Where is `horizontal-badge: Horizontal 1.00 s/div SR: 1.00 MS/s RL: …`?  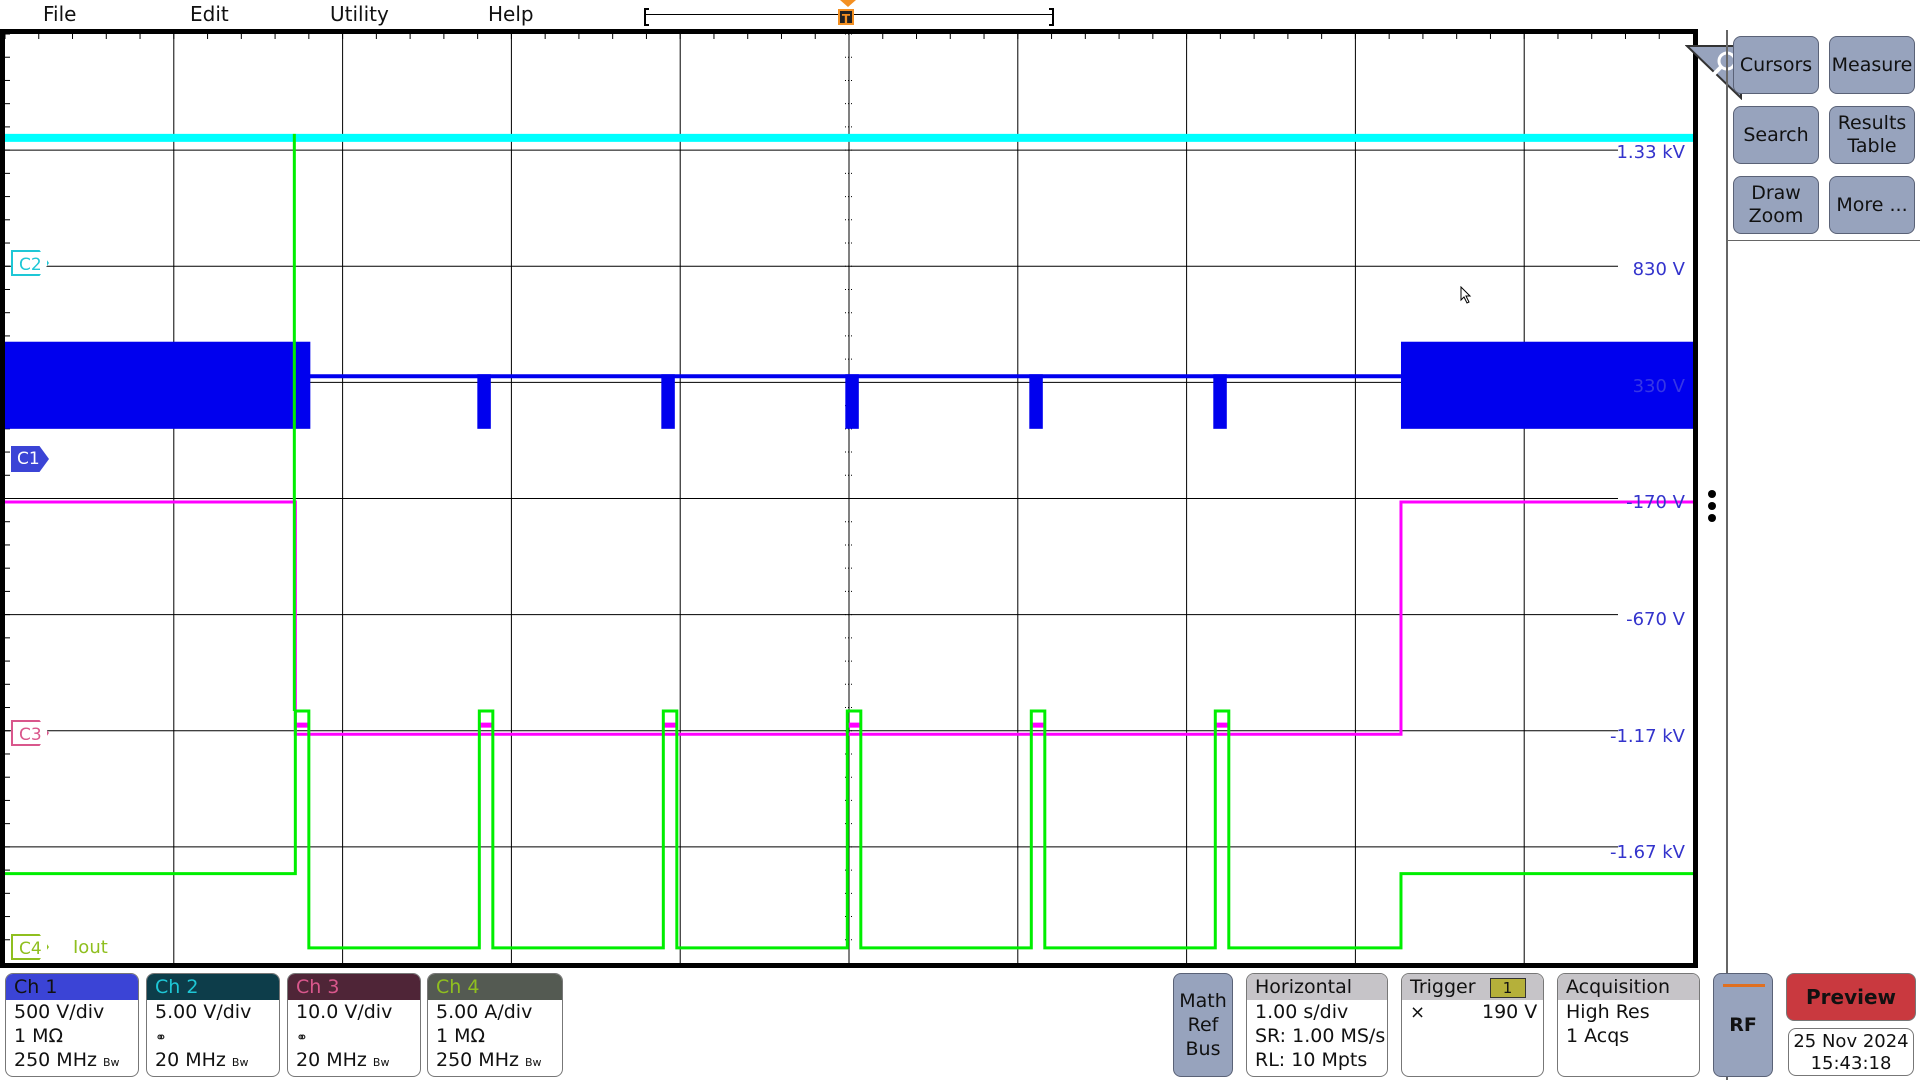 horizontal-badge: Horizontal 1.00 s/div SR: 1.00 MS/s RL: … is located at coordinates (1317, 1025).